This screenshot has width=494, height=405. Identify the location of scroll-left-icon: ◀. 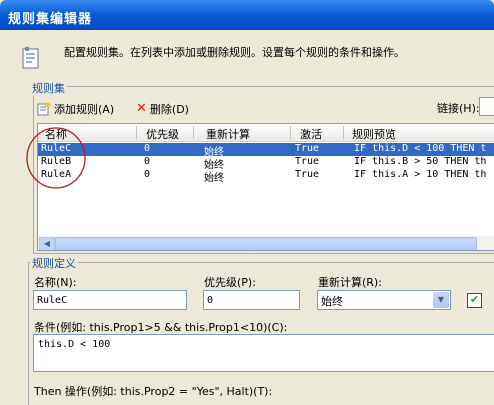
(47, 243).